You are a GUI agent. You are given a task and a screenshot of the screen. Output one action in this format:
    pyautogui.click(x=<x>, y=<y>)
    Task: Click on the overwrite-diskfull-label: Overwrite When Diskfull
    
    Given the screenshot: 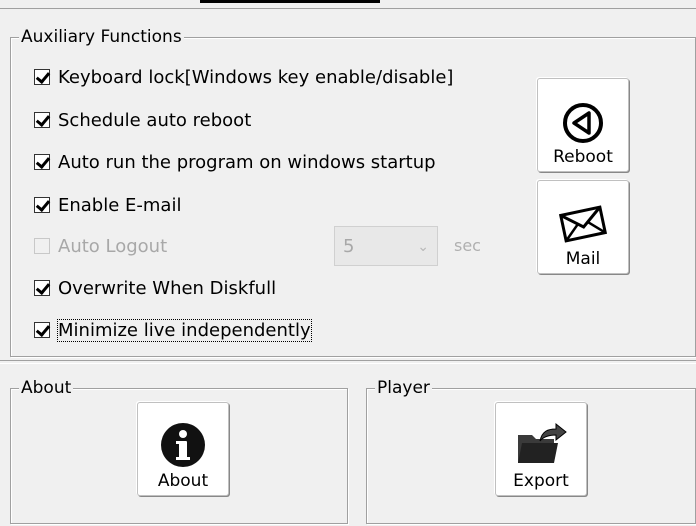 What is the action you would take?
    pyautogui.click(x=167, y=288)
    